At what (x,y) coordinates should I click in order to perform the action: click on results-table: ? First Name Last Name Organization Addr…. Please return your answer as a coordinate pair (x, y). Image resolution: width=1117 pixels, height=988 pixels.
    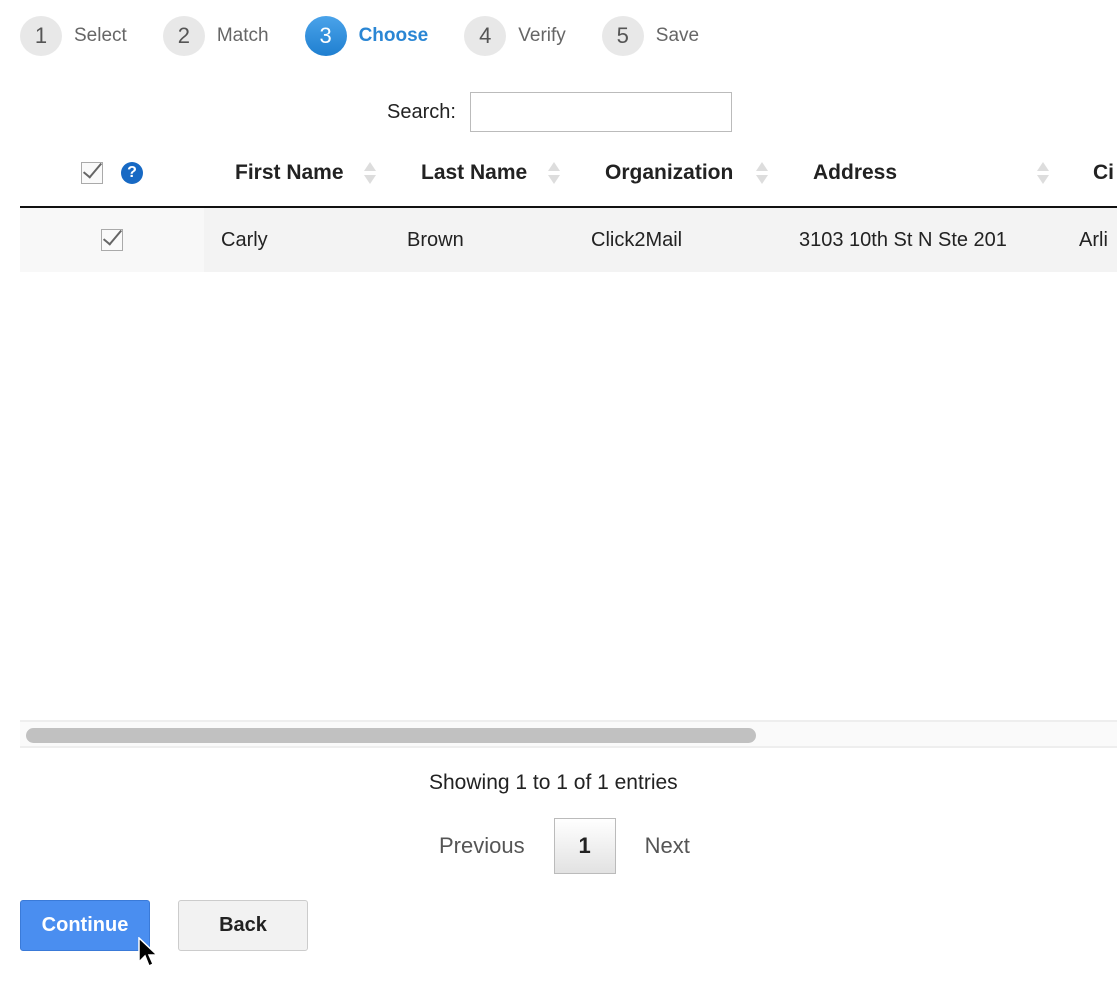
    Looking at the image, I should click on (568, 206).